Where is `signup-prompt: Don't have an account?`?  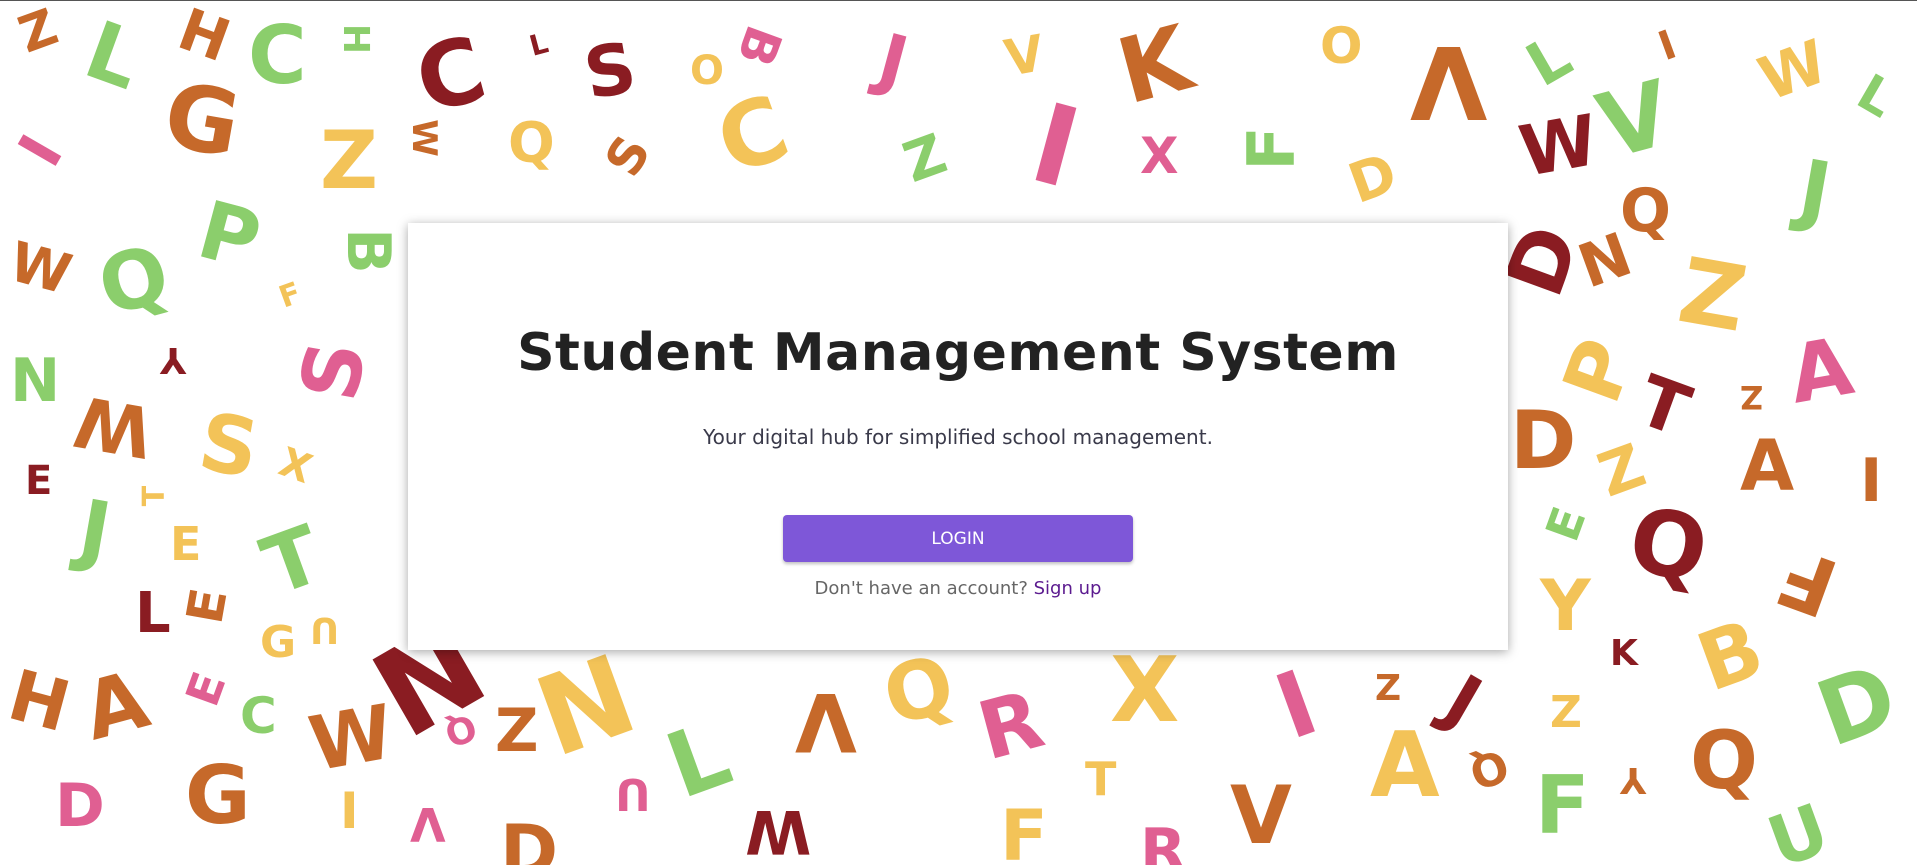
signup-prompt: Don't have an account? is located at coordinates (921, 588).